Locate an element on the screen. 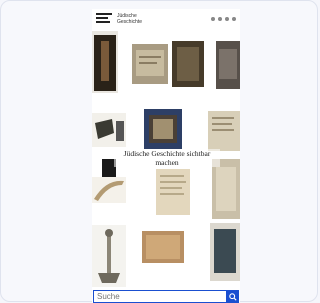  tile-lamp is located at coordinates (109, 256).